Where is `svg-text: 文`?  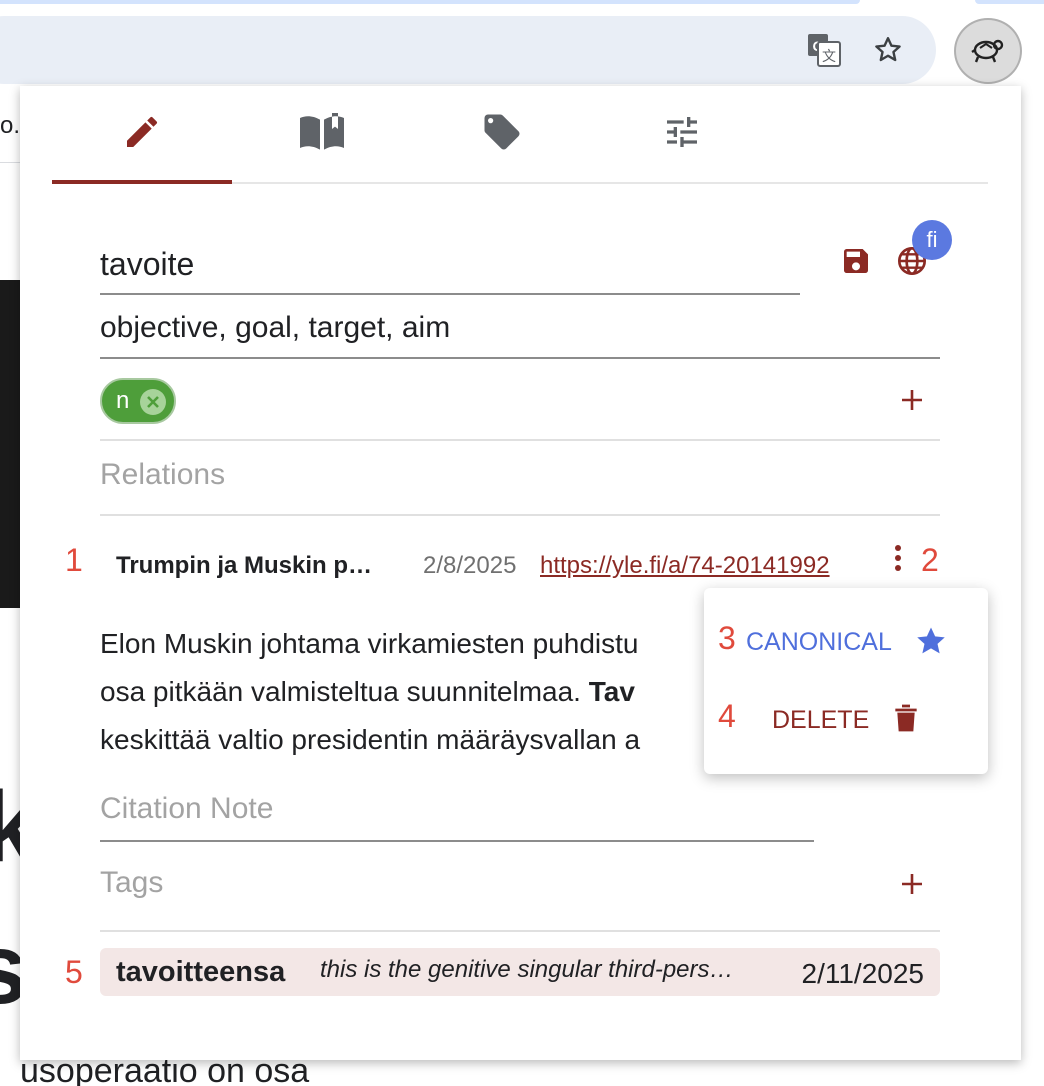 svg-text: 文 is located at coordinates (829, 57).